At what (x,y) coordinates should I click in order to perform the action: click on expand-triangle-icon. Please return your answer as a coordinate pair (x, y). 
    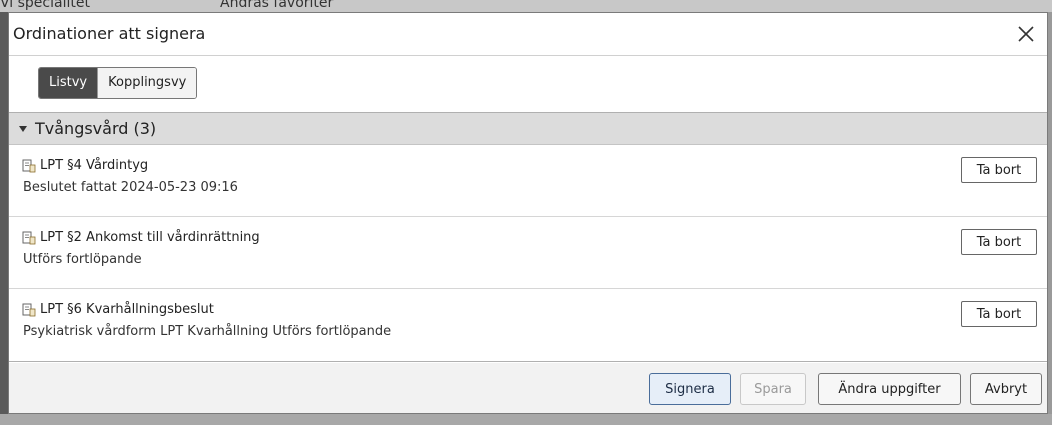
    Looking at the image, I should click on (23, 128).